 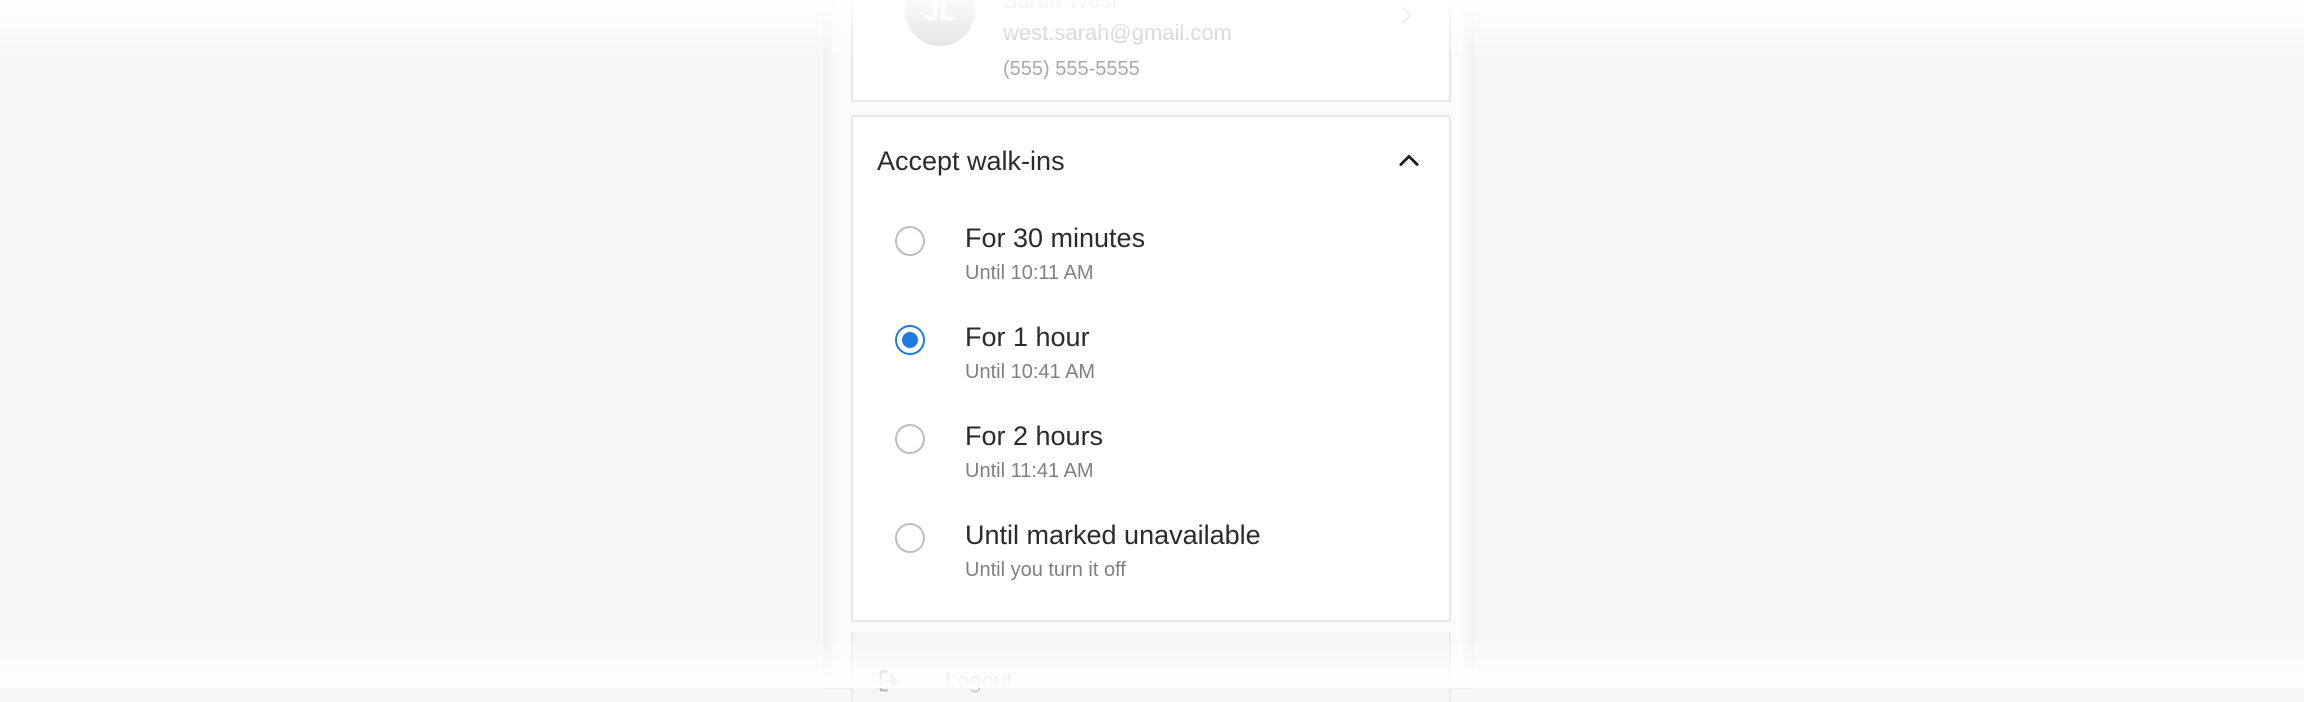 I want to click on chevron-right-icon, so click(x=1406, y=15).